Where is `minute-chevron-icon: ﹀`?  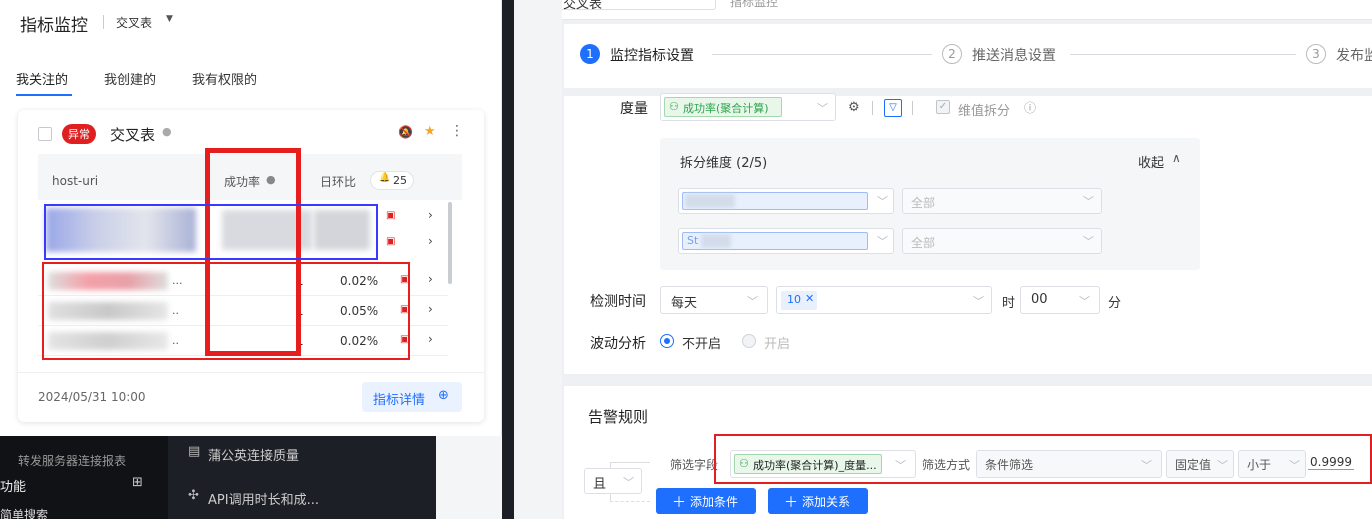 minute-chevron-icon: ﹀ is located at coordinates (1084, 301).